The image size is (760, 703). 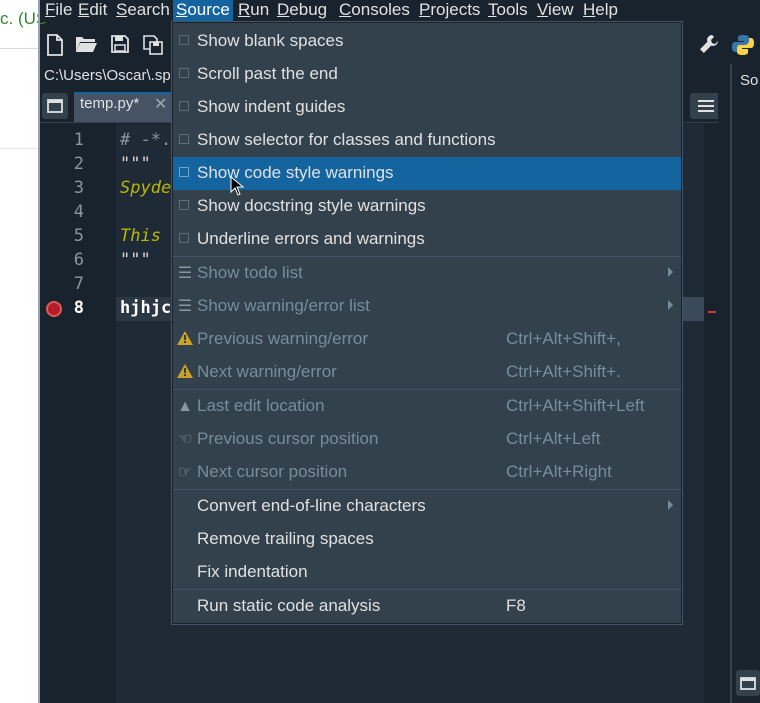 I want to click on save-all-icon, so click(x=153, y=45).